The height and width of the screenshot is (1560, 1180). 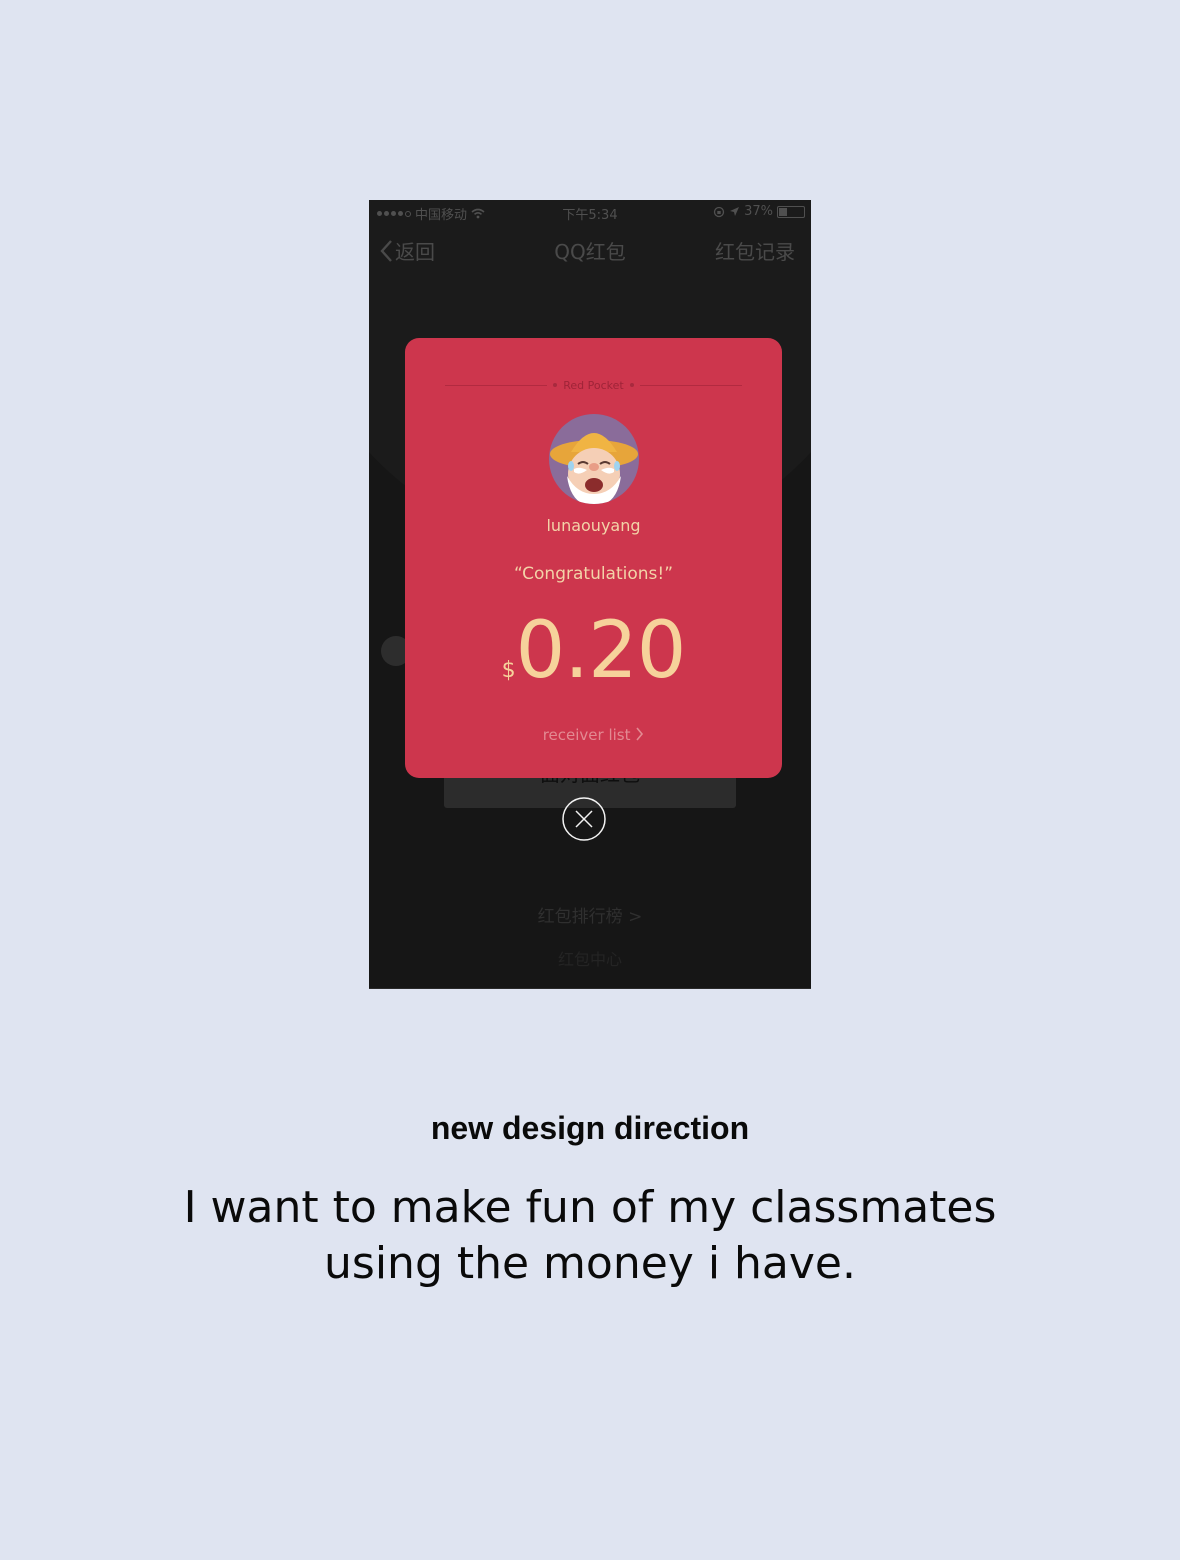 What do you see at coordinates (735, 211) in the screenshot?
I see `location-arrow-icon` at bounding box center [735, 211].